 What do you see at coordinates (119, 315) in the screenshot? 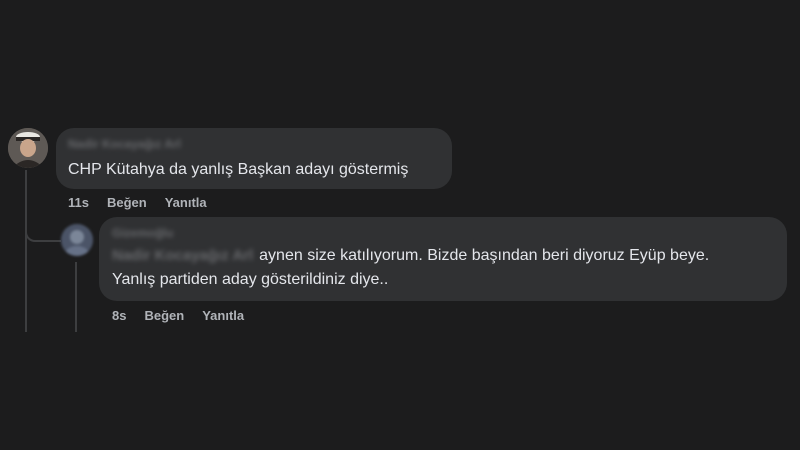
I see `reply-time: 8s` at bounding box center [119, 315].